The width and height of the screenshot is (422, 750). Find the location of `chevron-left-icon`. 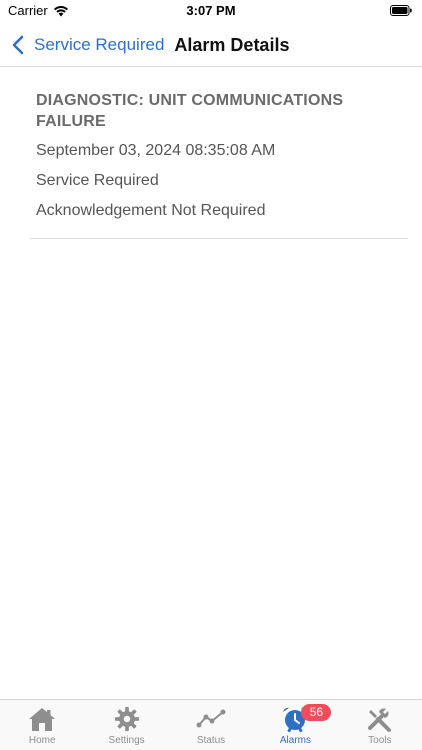

chevron-left-icon is located at coordinates (18, 45).